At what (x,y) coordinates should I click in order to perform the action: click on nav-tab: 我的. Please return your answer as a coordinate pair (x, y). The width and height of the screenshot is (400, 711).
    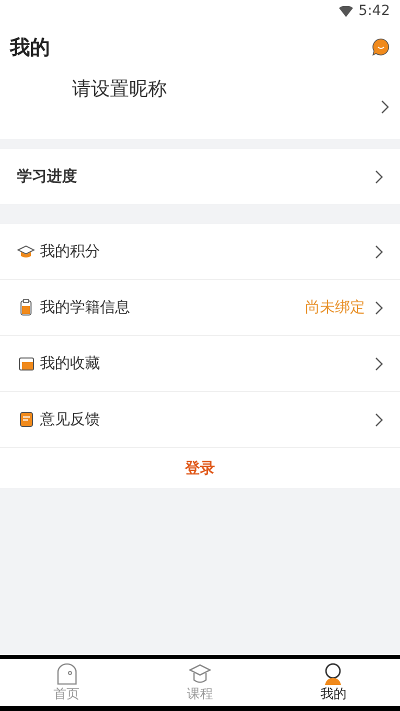
    Looking at the image, I should click on (333, 682).